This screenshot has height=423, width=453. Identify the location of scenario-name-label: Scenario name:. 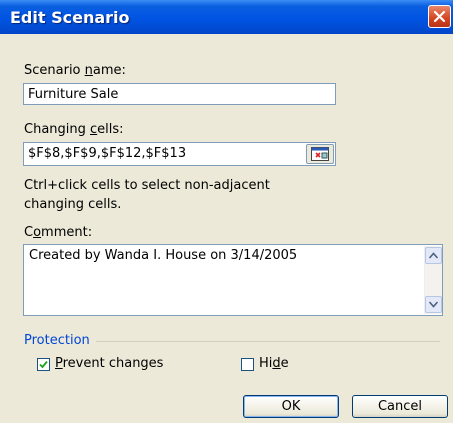
(75, 70).